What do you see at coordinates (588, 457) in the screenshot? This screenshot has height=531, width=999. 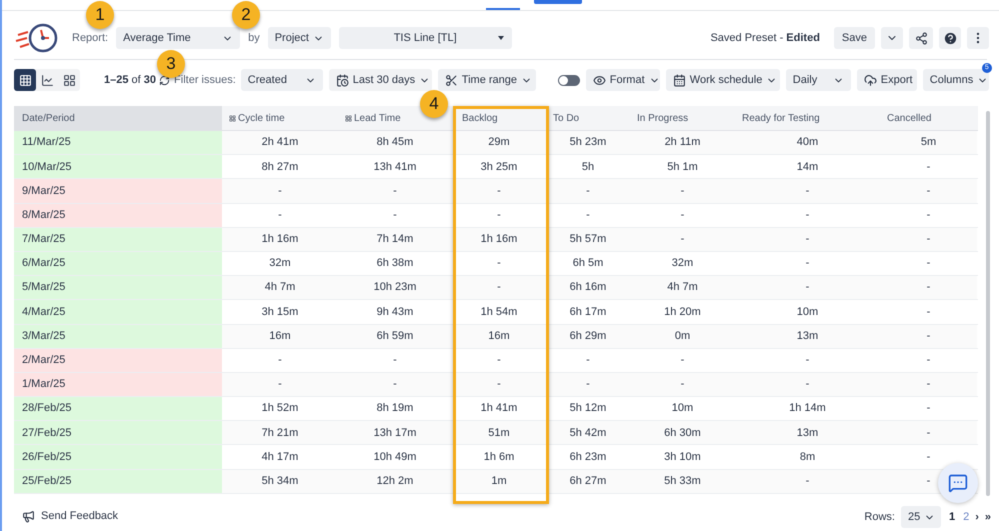 I see `table-cell-text: 6h 23m` at bounding box center [588, 457].